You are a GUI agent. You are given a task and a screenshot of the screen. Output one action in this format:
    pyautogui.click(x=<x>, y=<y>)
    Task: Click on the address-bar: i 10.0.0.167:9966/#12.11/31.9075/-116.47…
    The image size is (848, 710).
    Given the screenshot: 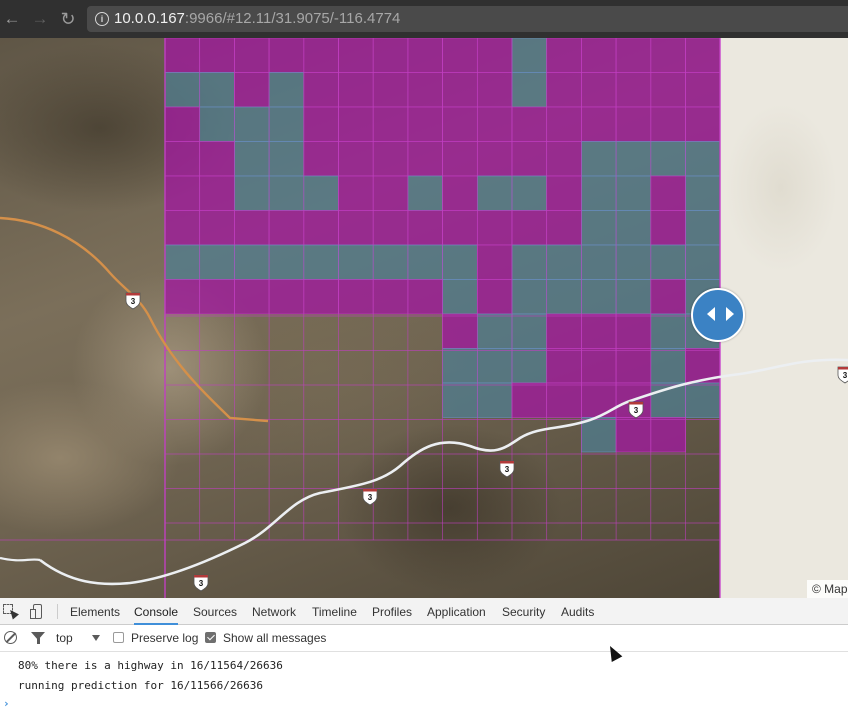 What is the action you would take?
    pyautogui.click(x=467, y=19)
    